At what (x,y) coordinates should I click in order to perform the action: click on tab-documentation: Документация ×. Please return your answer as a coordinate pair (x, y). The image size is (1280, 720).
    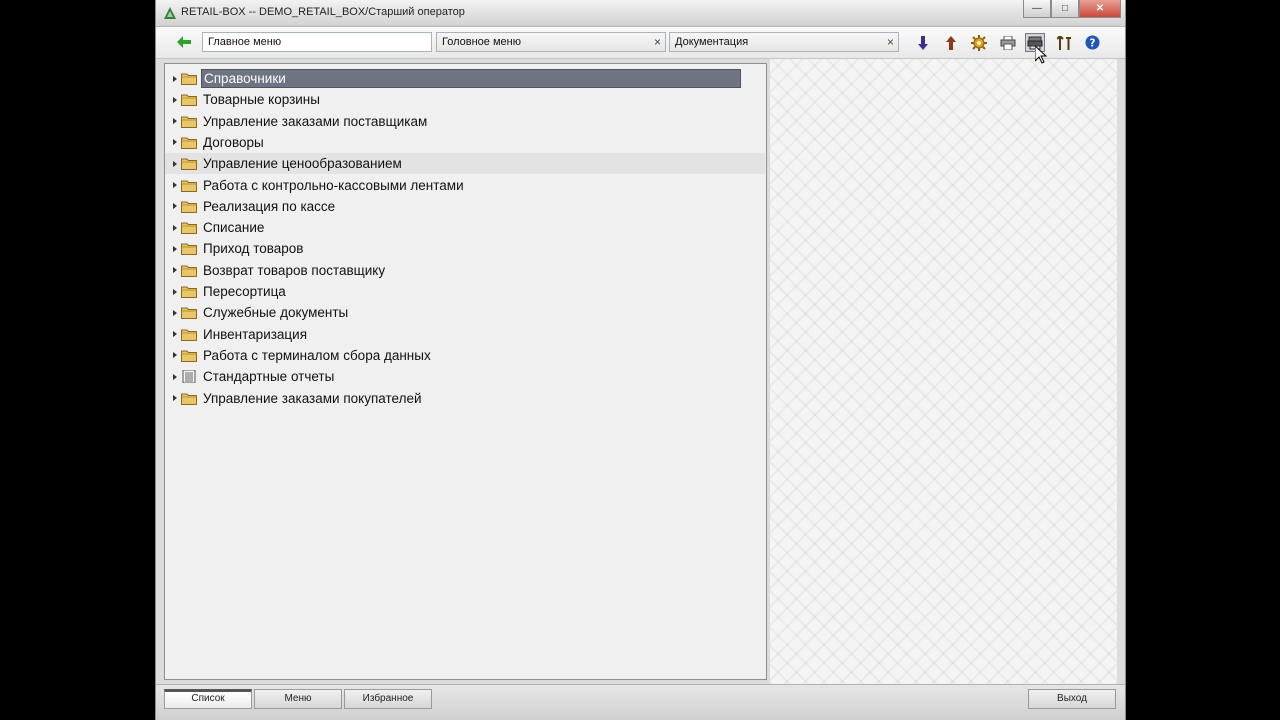
    Looking at the image, I should click on (784, 42).